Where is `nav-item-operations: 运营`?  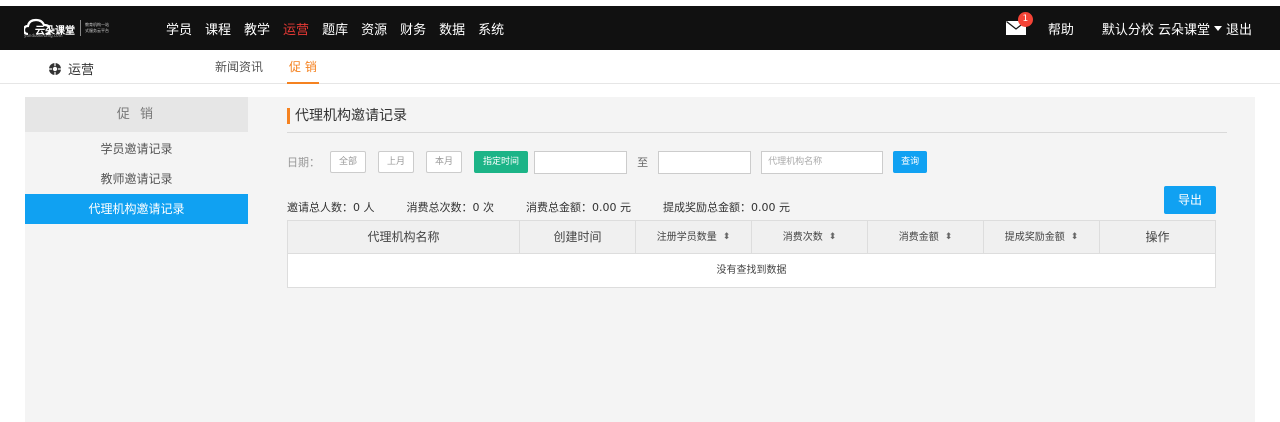 nav-item-operations: 运营 is located at coordinates (296, 28).